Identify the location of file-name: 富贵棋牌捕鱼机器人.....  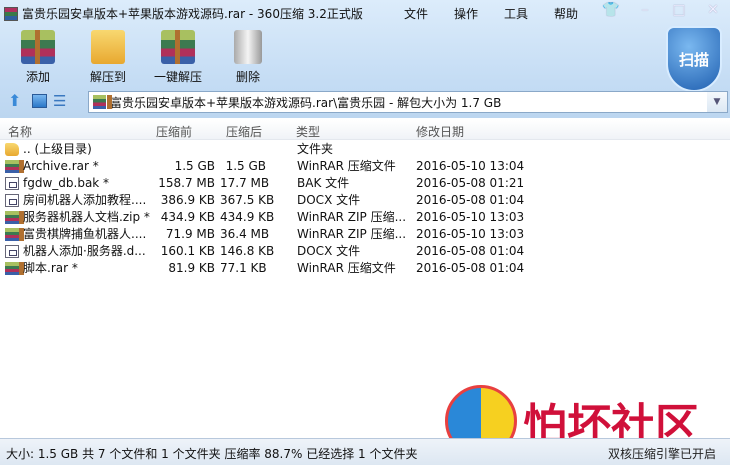
(85, 234).